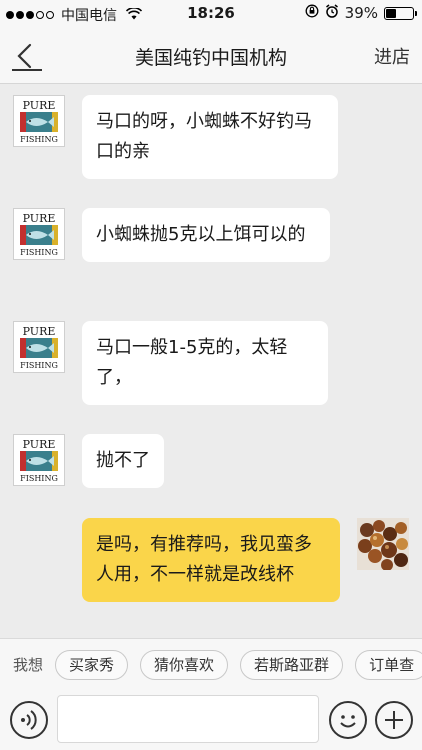 The height and width of the screenshot is (750, 422). Describe the element at coordinates (92, 664) in the screenshot. I see `chip-buyer-show: 买家秀` at that location.